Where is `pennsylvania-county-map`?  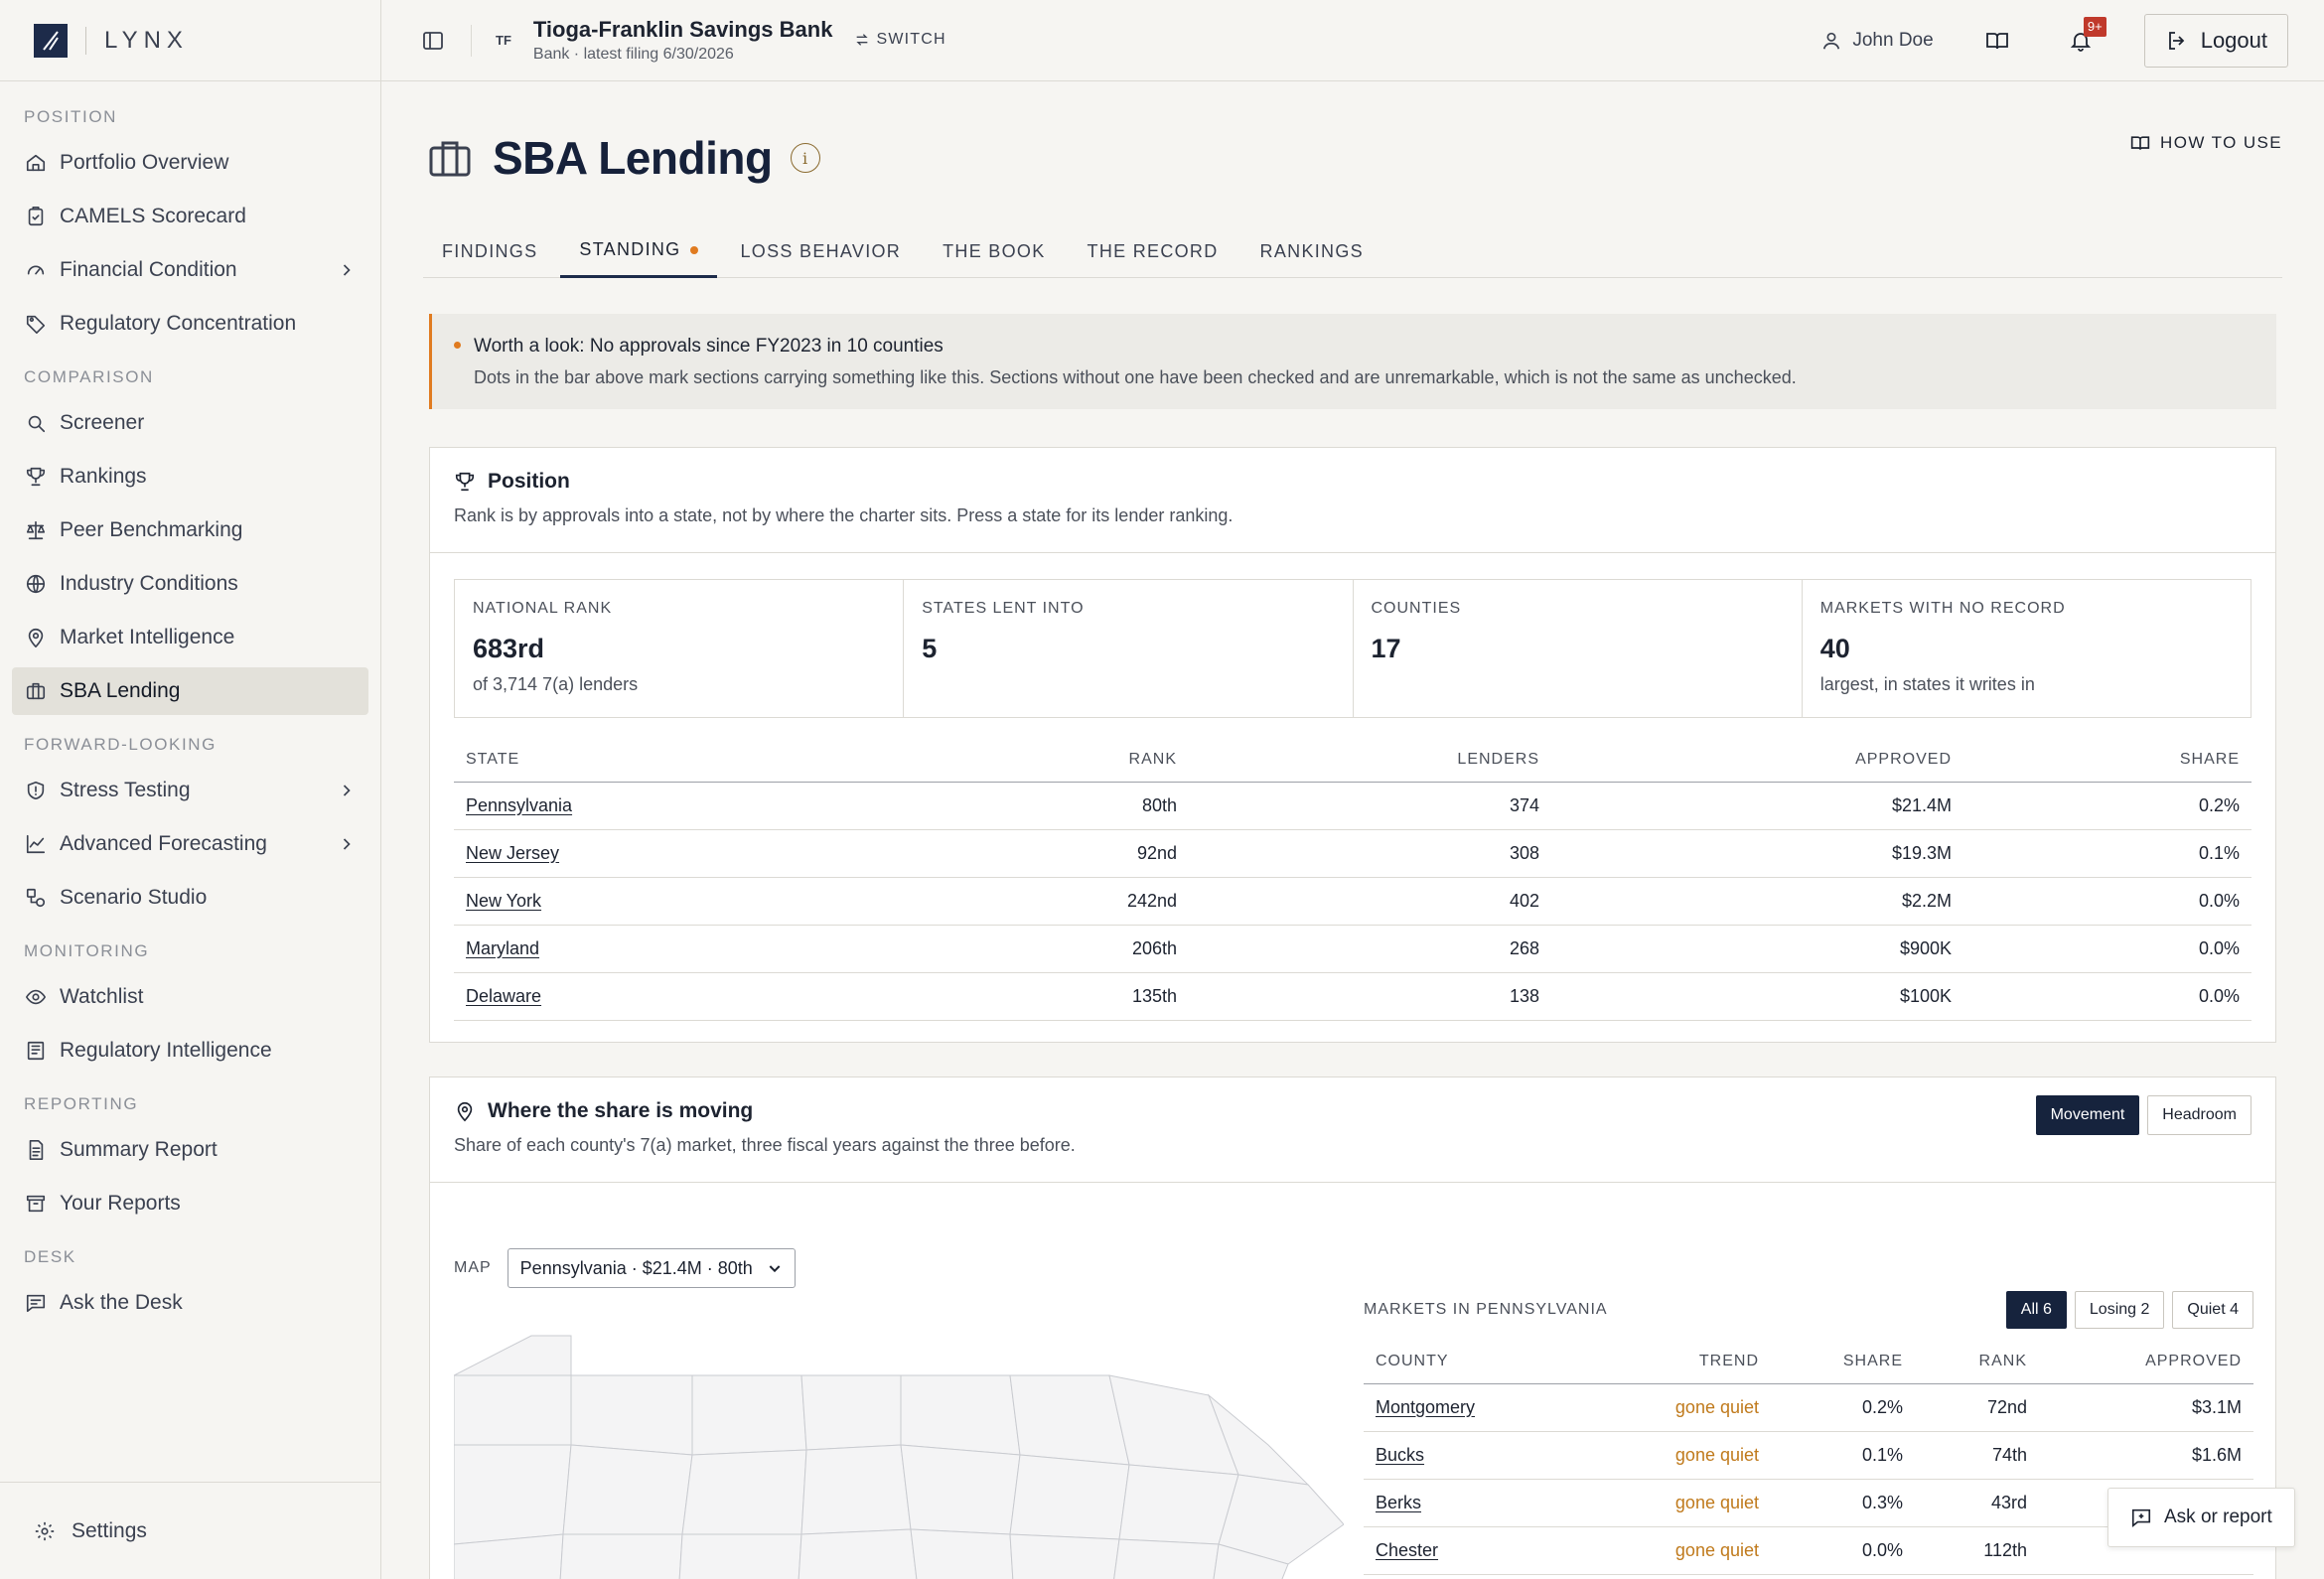 pennsylvania-county-map is located at coordinates (899, 1447).